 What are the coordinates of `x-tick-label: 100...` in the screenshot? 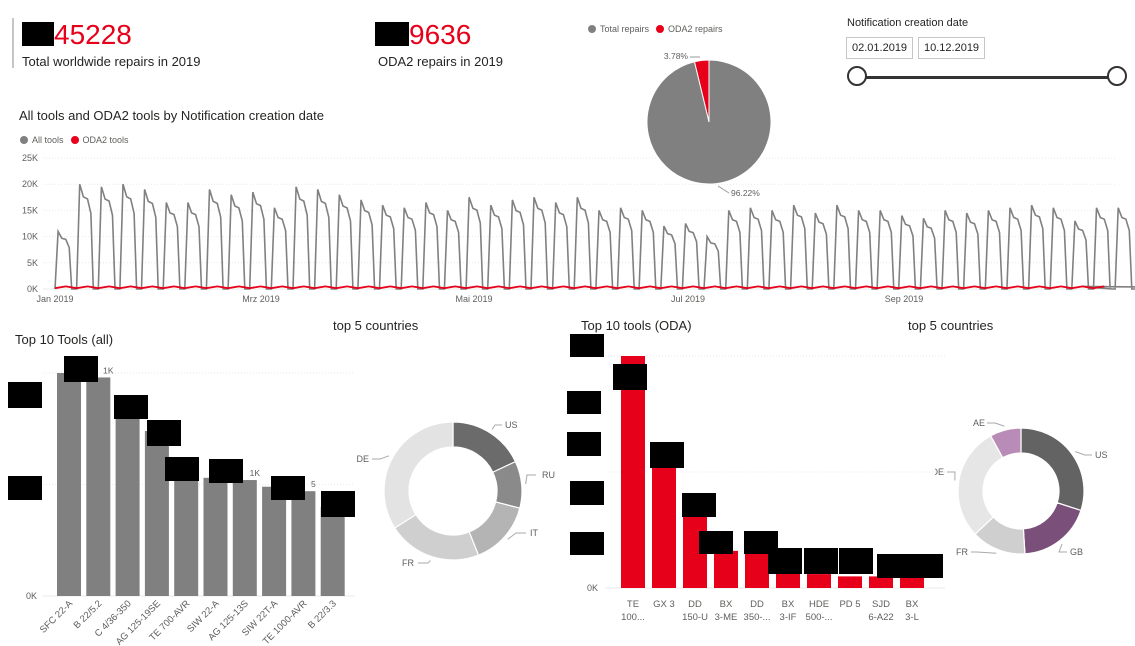 It's located at (633, 617).